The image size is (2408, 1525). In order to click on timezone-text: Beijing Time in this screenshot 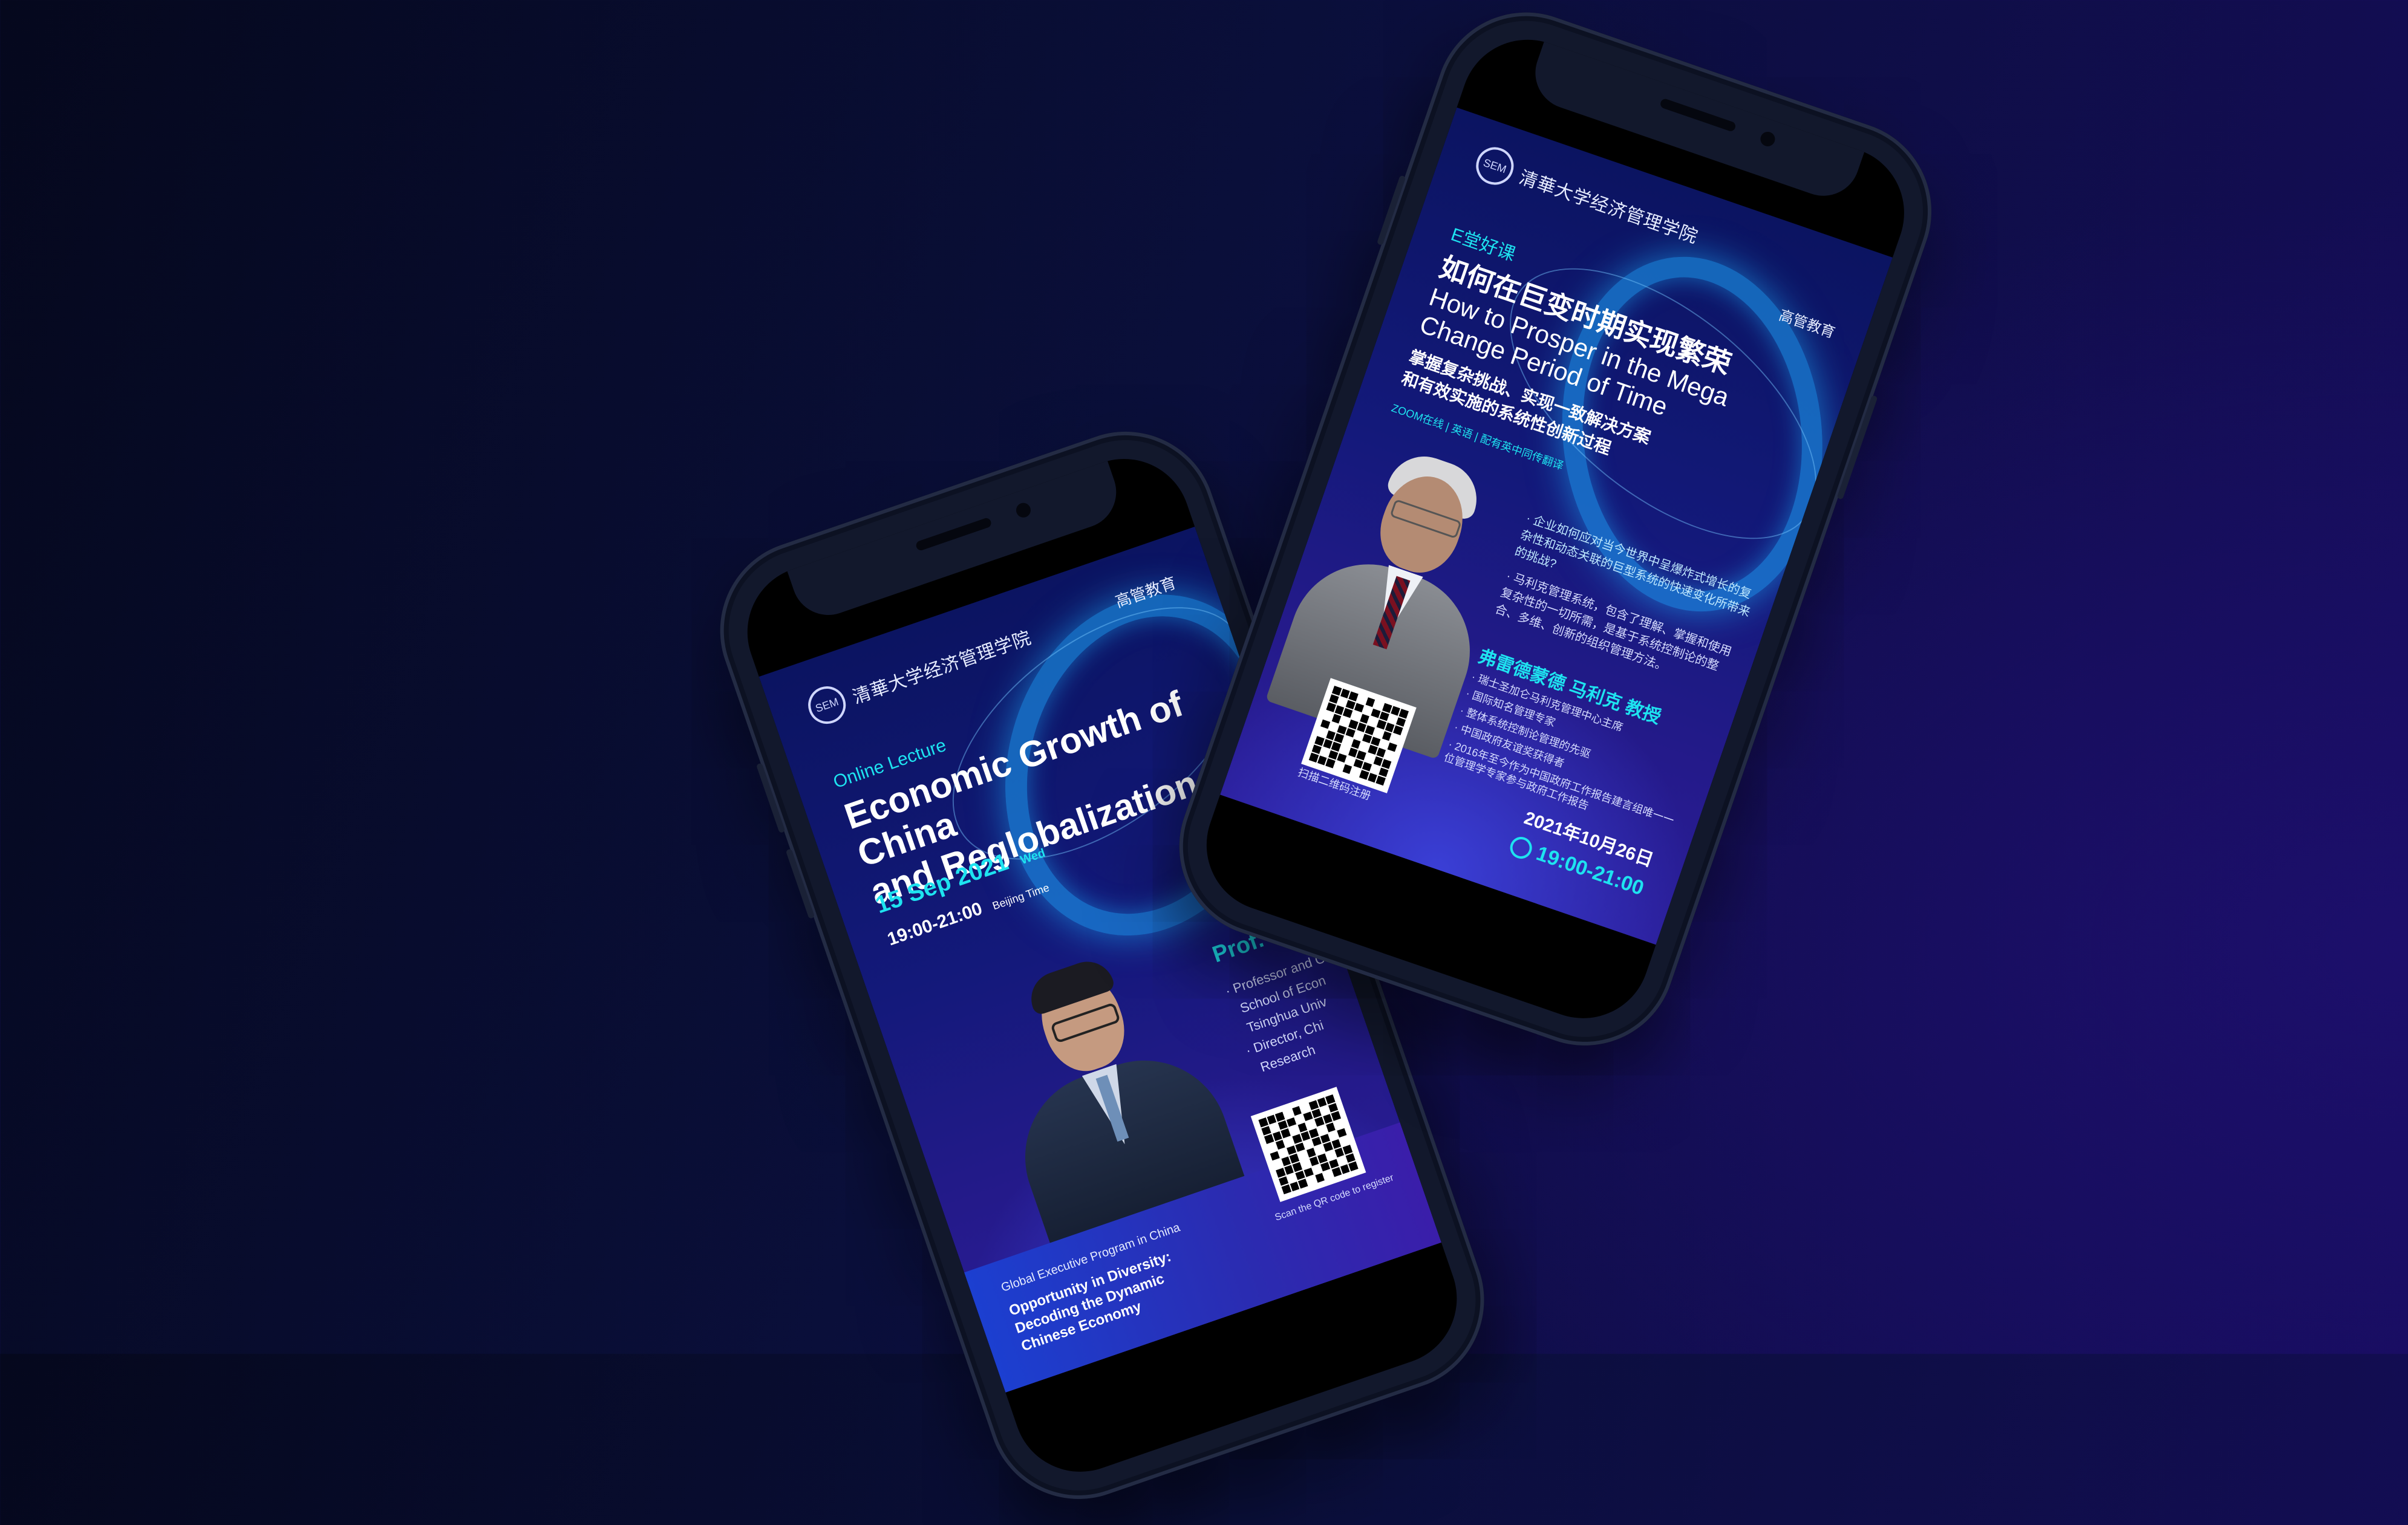, I will do `click(1021, 896)`.